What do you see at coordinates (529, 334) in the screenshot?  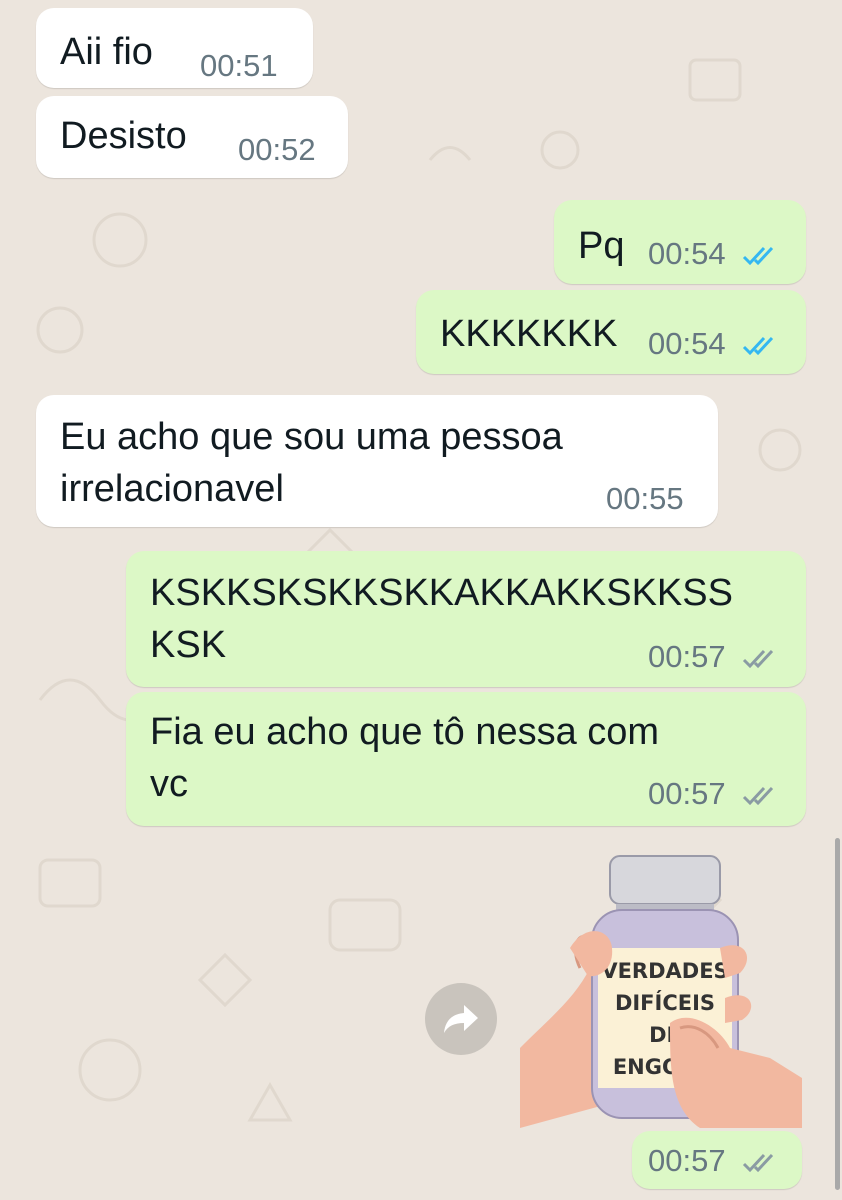 I see `message-text: KKKKKKK` at bounding box center [529, 334].